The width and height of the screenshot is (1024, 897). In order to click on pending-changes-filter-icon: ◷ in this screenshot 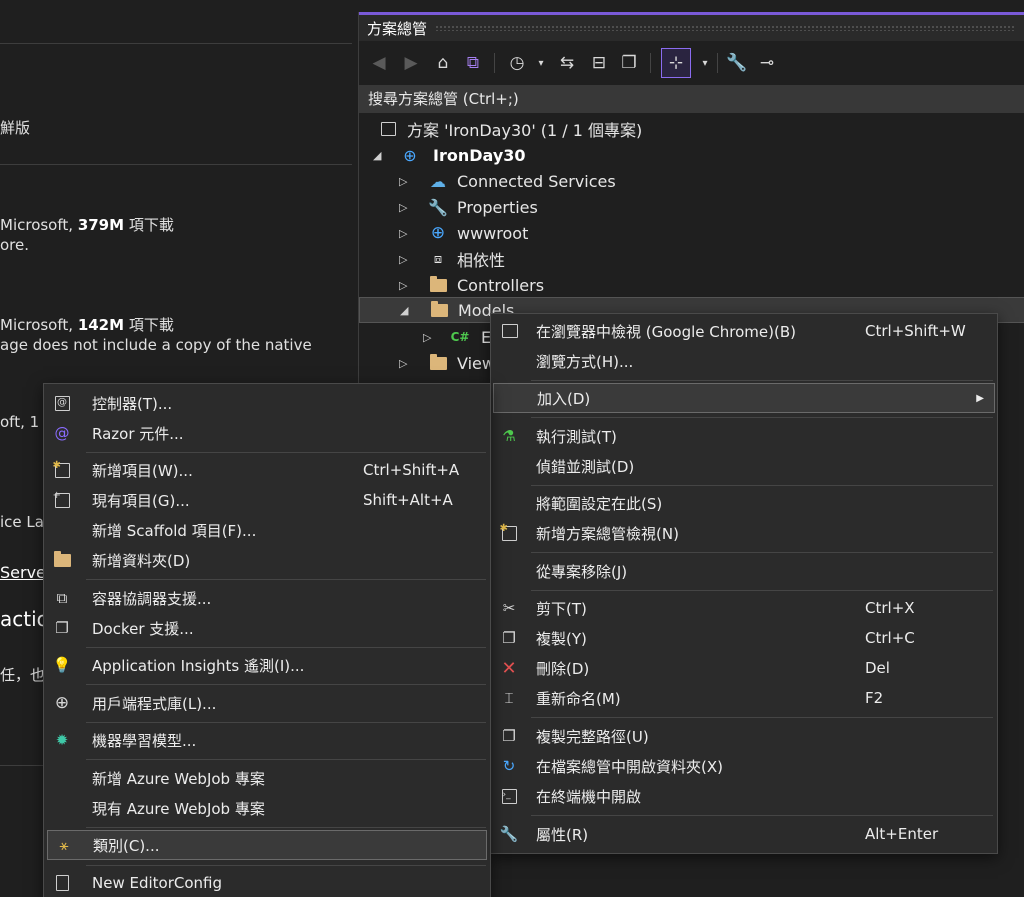, I will do `click(517, 63)`.